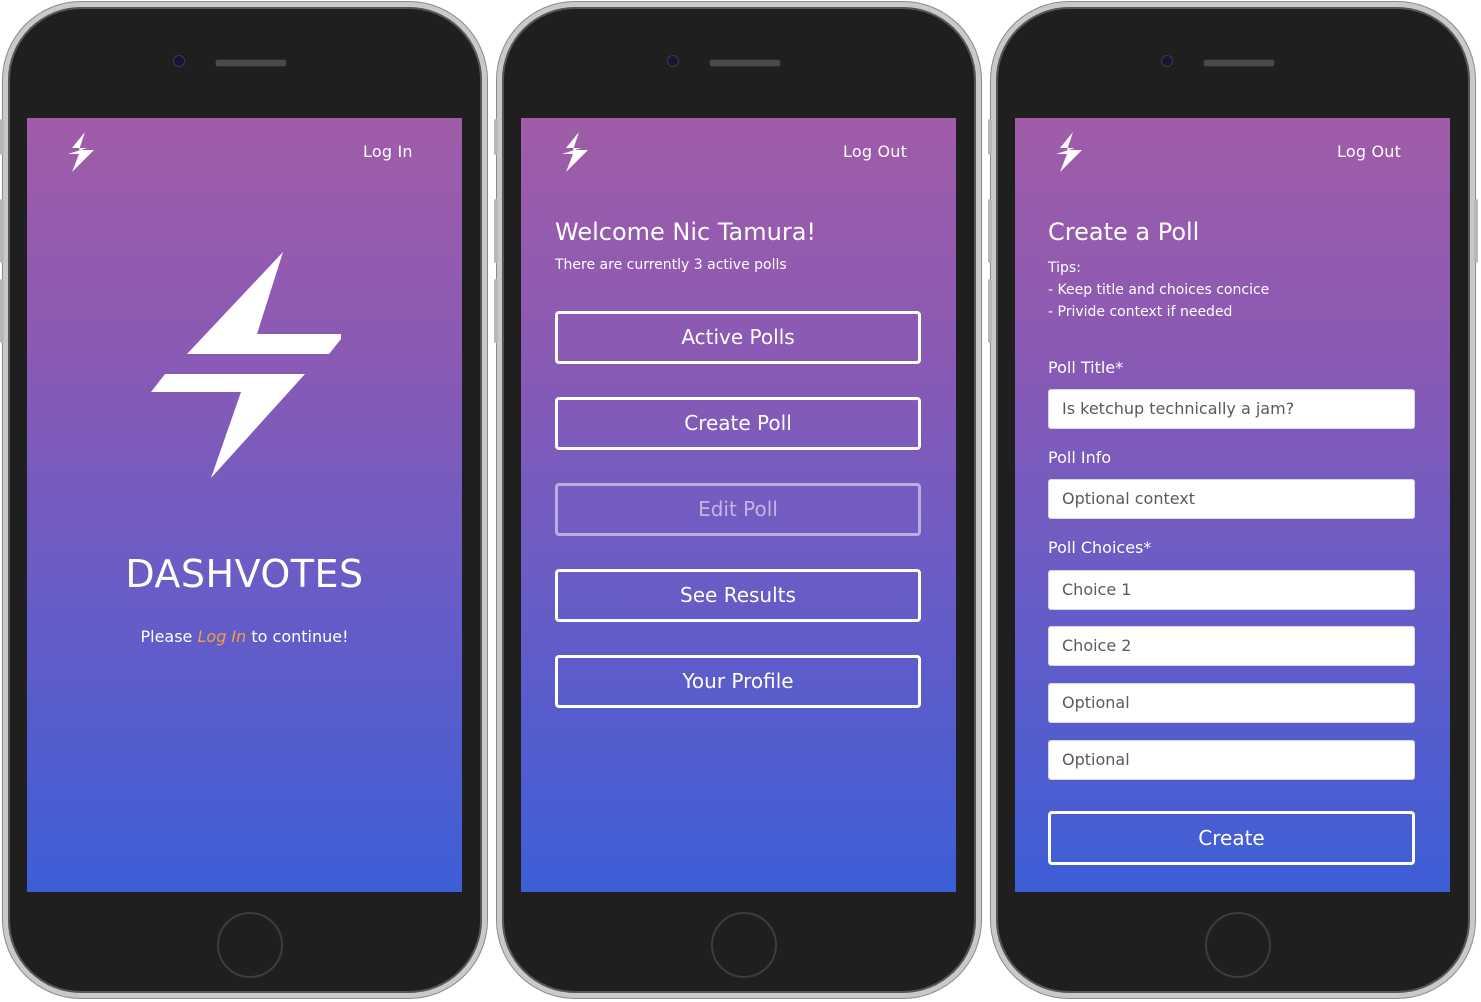 The image size is (1481, 1002). What do you see at coordinates (388, 151) in the screenshot?
I see `log-in-link: Log In` at bounding box center [388, 151].